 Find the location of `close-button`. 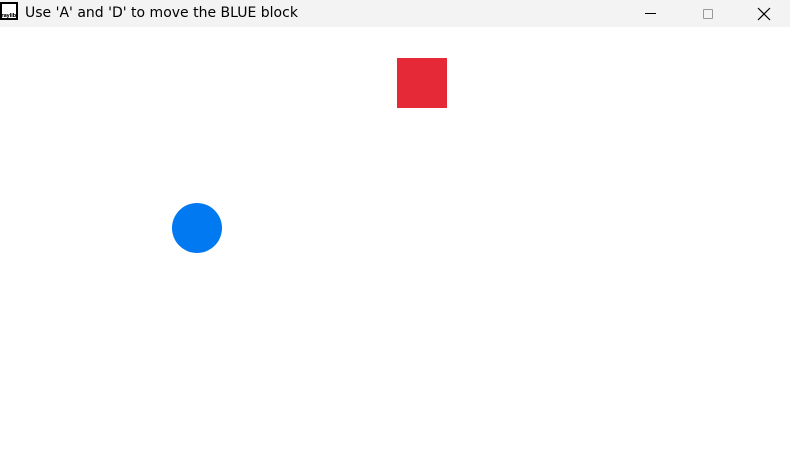

close-button is located at coordinates (763, 13).